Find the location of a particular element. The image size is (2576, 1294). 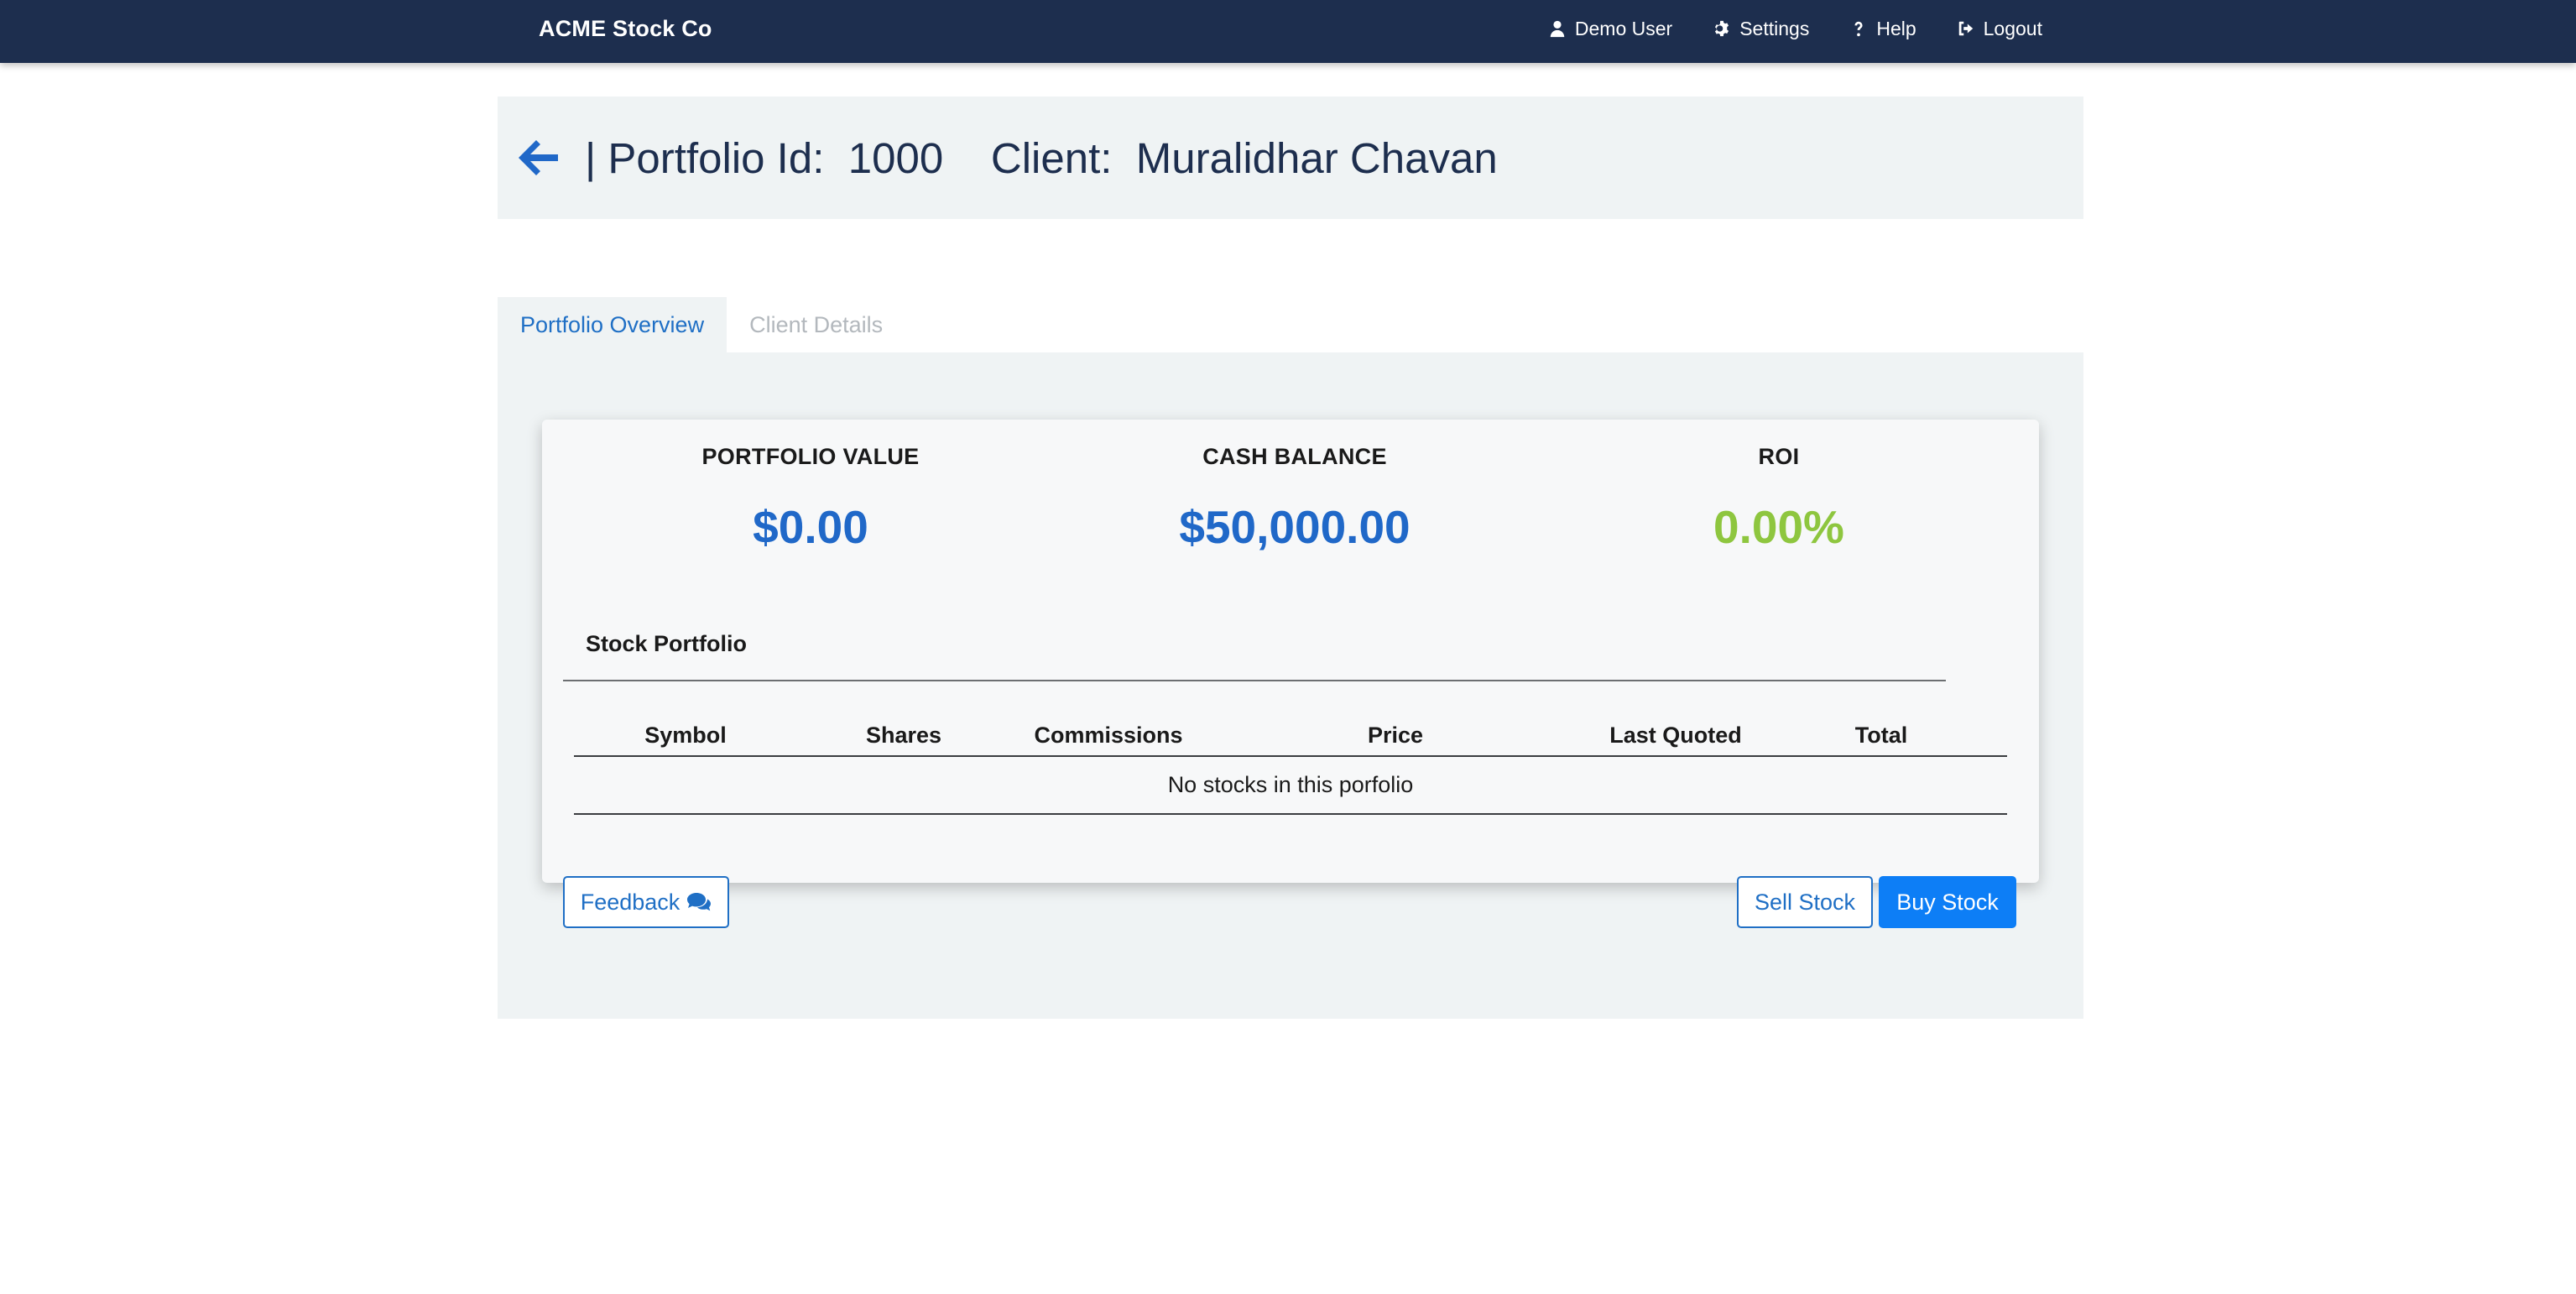

comments-icon is located at coordinates (699, 902).